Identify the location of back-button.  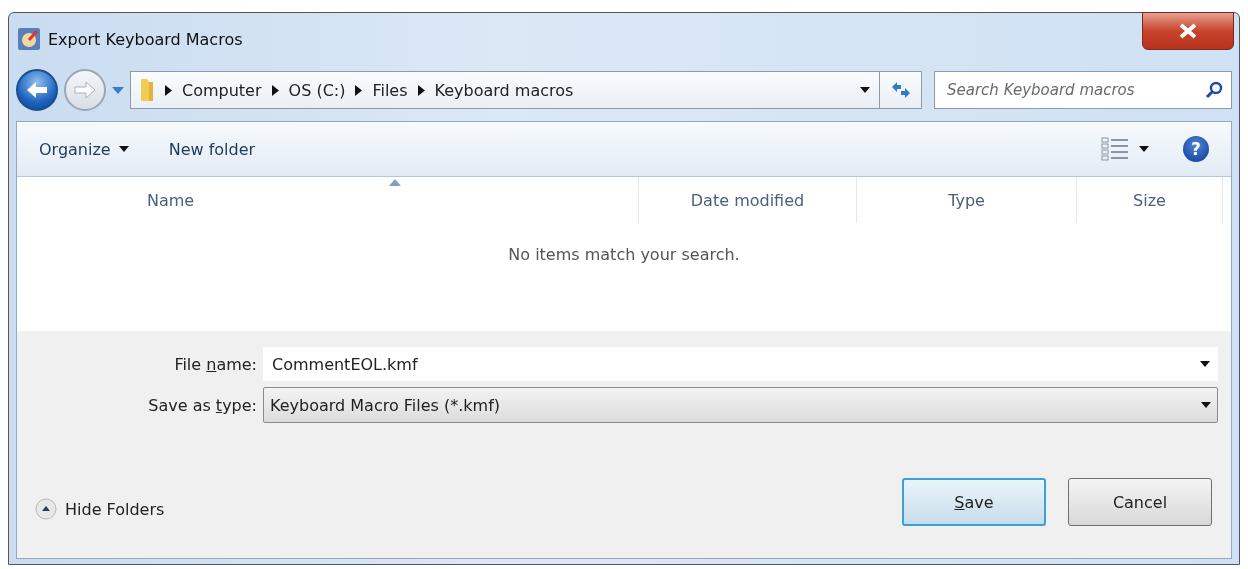
(37, 90).